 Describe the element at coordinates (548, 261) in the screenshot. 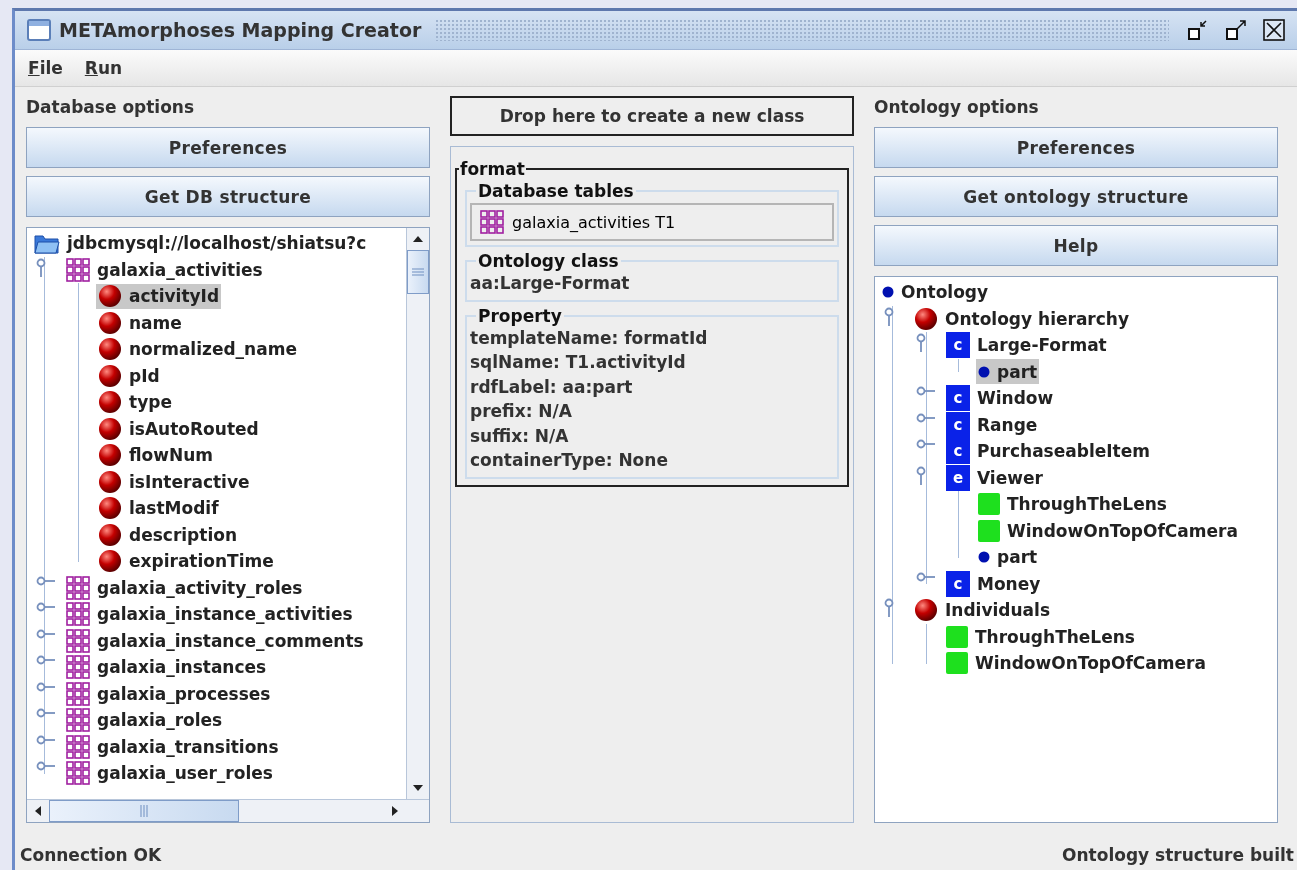

I see `group-title: Ontology class` at that location.